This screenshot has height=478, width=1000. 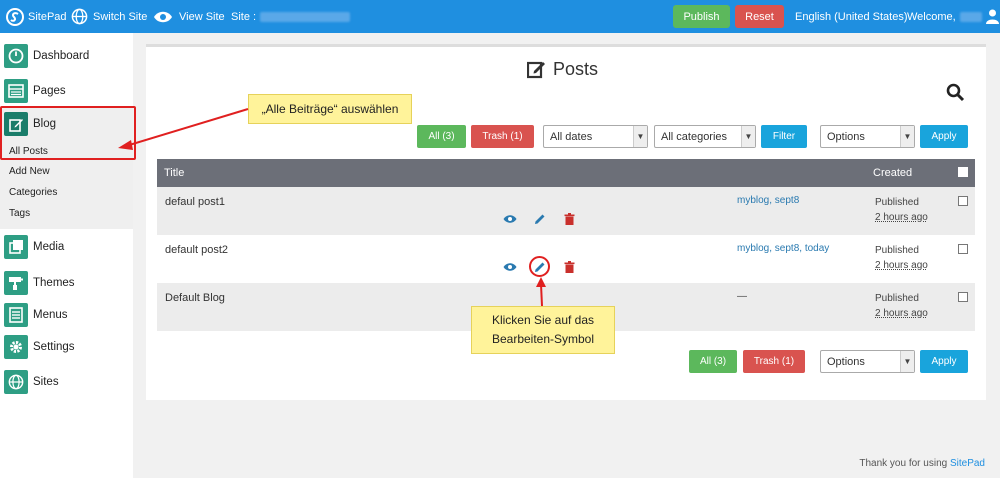 I want to click on footer-link: SitePad, so click(x=967, y=463).